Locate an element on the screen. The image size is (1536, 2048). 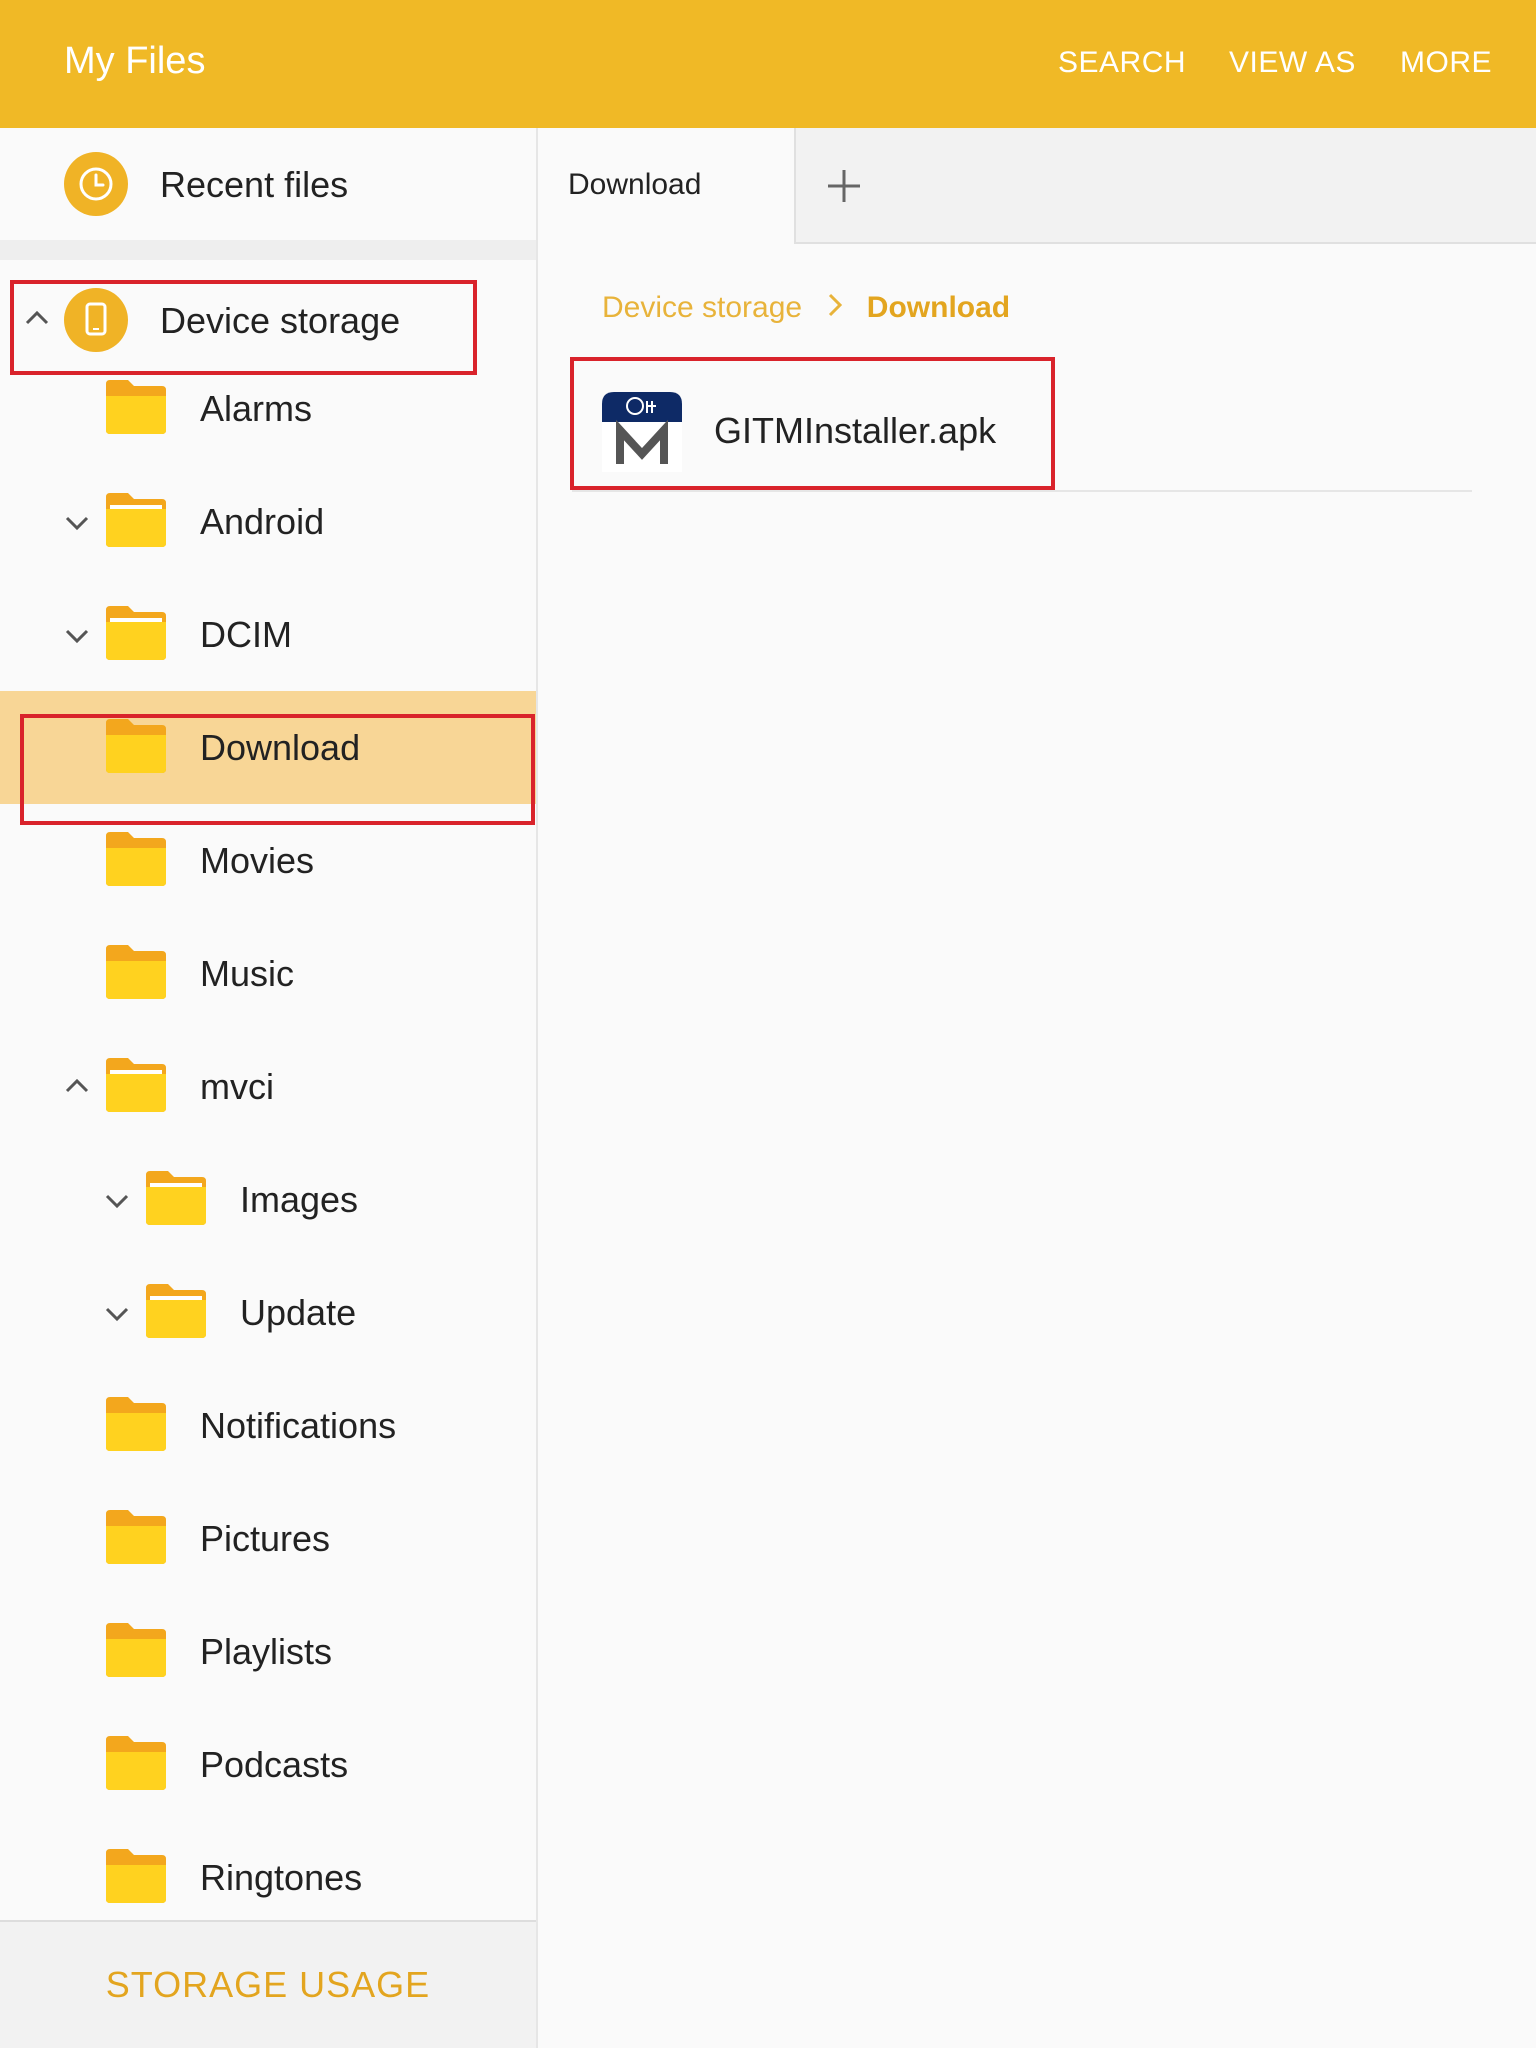
sidebar-folder-playlists: Playlists is located at coordinates (268, 1651).